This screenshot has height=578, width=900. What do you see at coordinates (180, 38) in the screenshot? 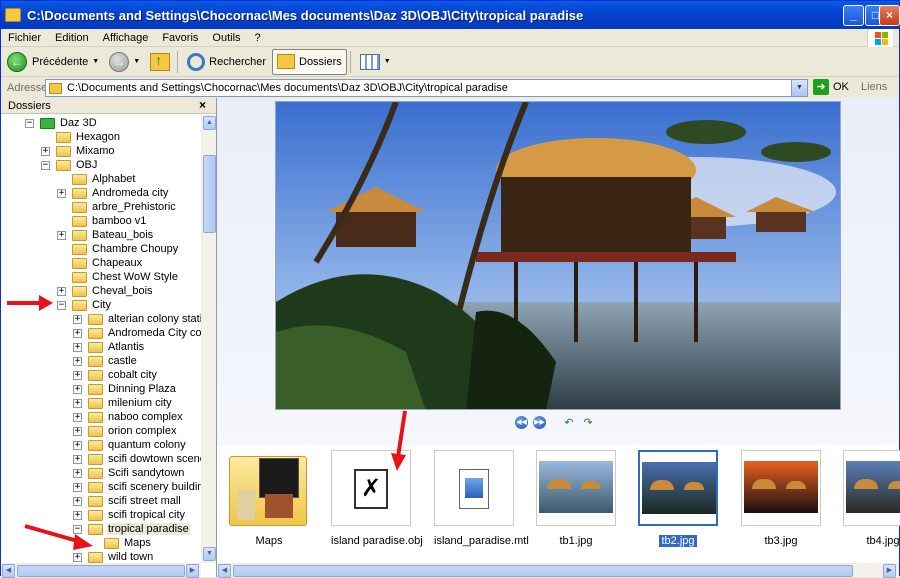
I see `menu-favoris: Favoris` at bounding box center [180, 38].